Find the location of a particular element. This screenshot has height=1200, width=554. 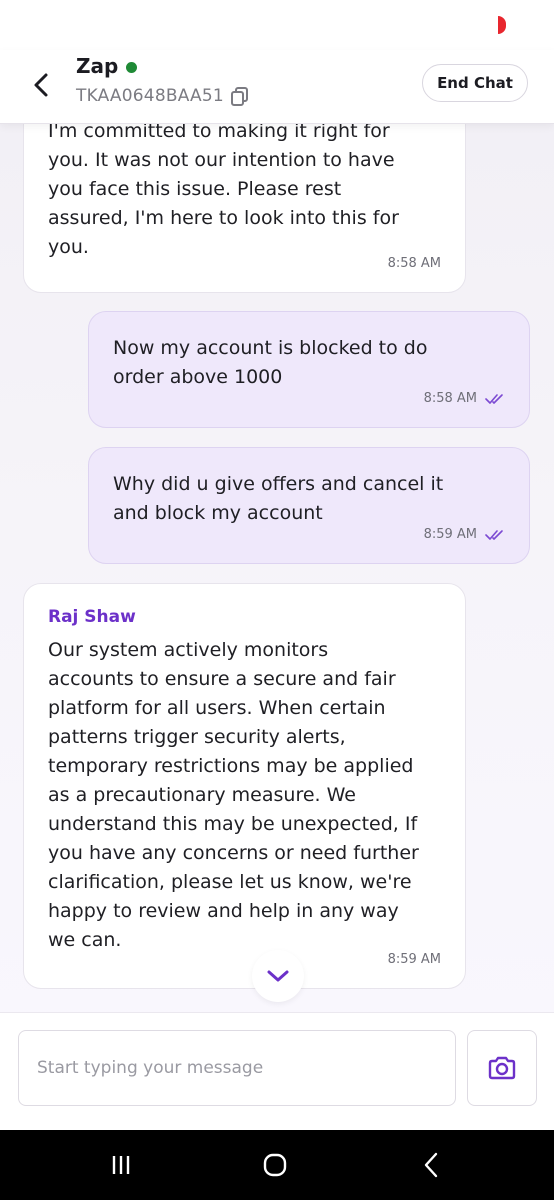

camera-icon is located at coordinates (502, 1068).